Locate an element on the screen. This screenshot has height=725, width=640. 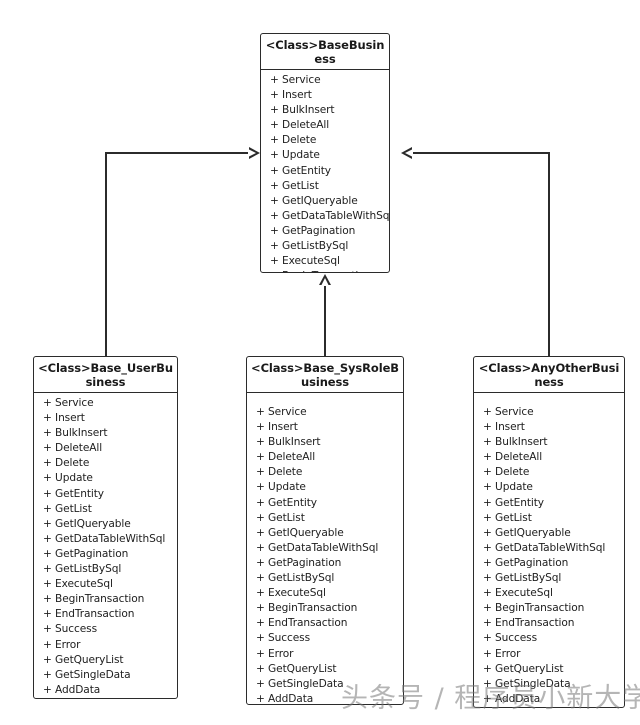
class-member: + GetSingleData is located at coordinates (87, 674).